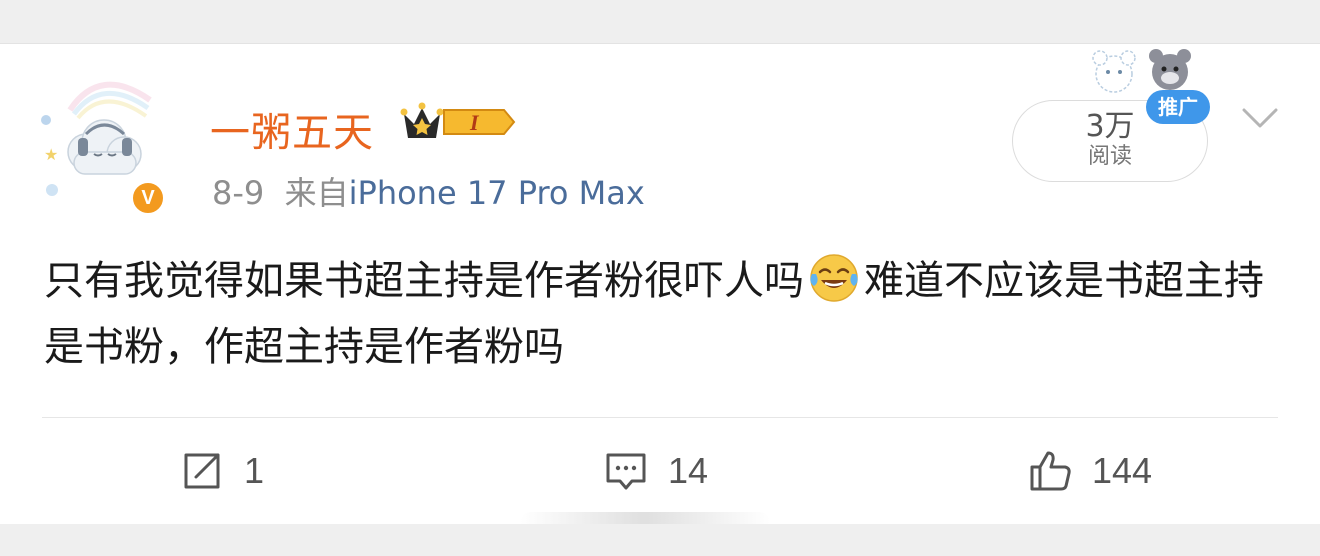  I want to click on comment-icon, so click(626, 471).